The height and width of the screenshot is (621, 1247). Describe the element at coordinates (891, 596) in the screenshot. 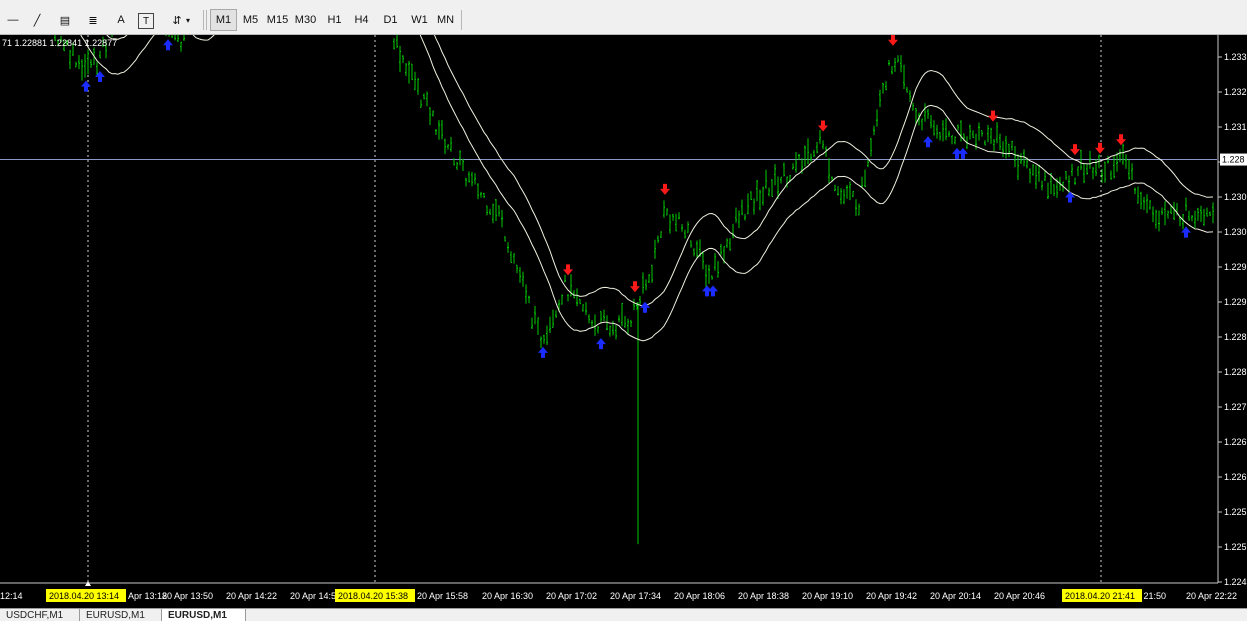

I see `time-axis-label: 20 Apr 19:42` at that location.